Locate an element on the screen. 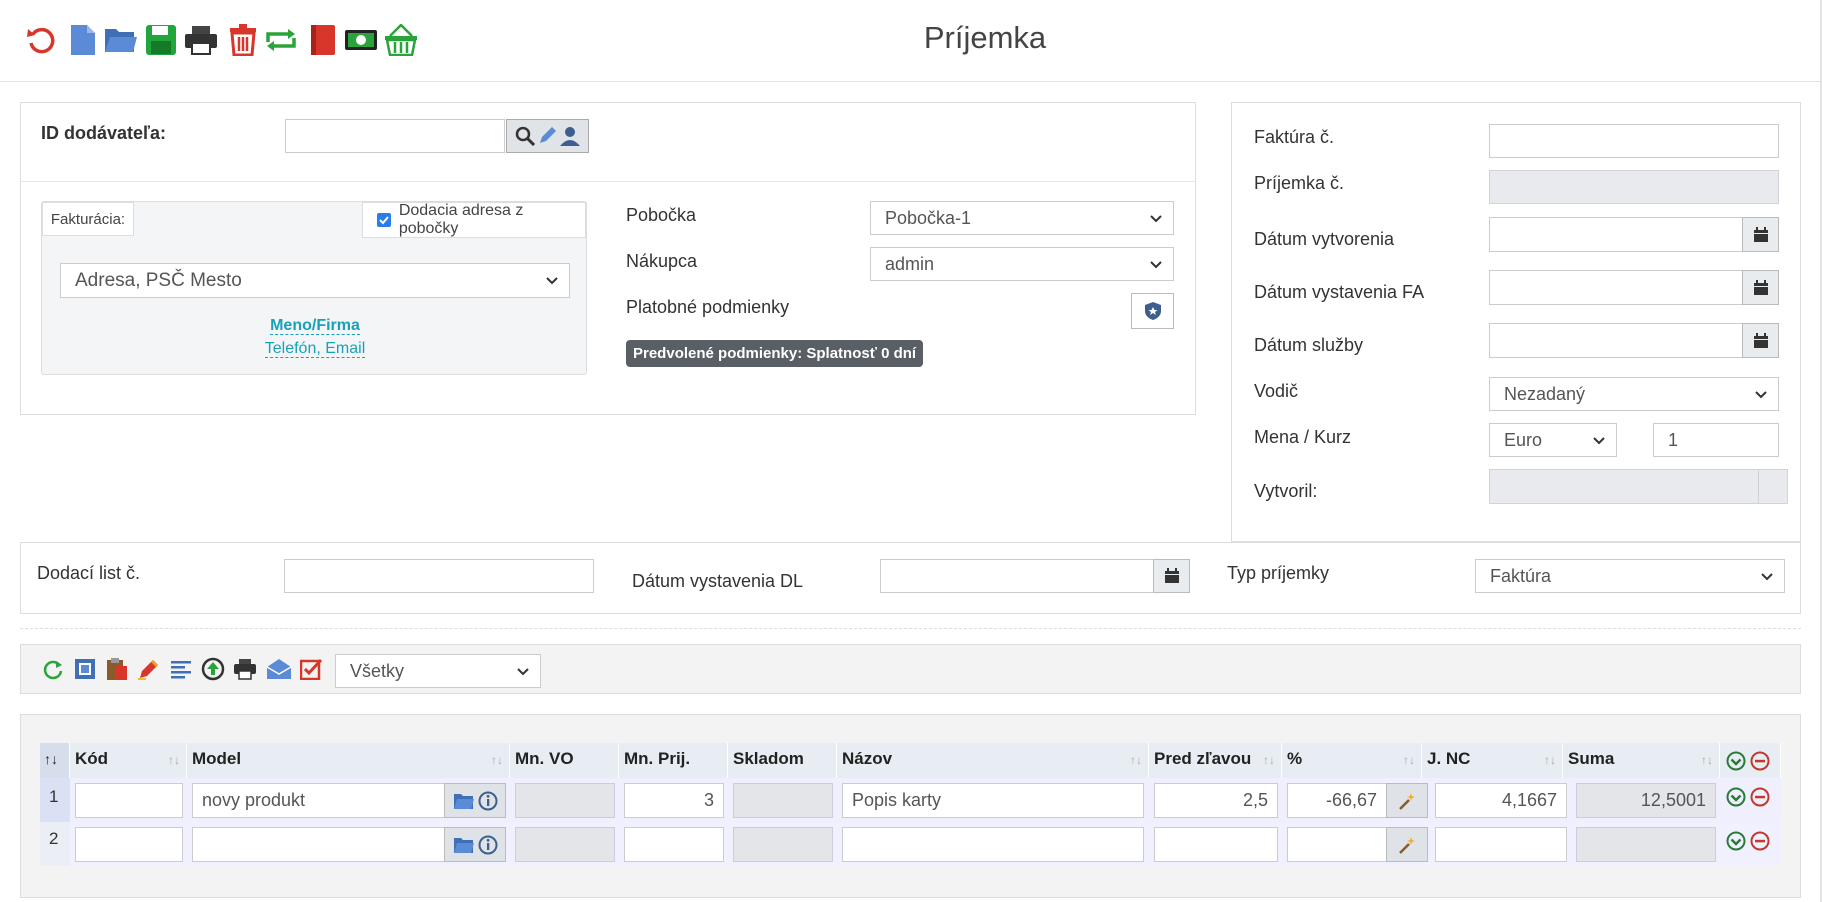  chevron-down-icon is located at coordinates (523, 672).